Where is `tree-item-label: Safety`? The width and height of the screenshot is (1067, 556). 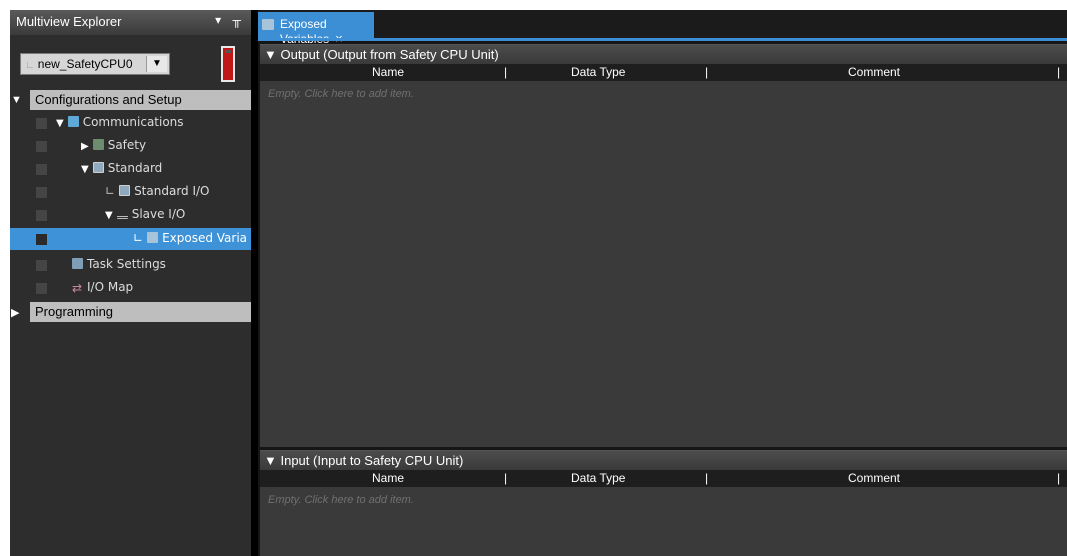
tree-item-label: Safety is located at coordinates (127, 145).